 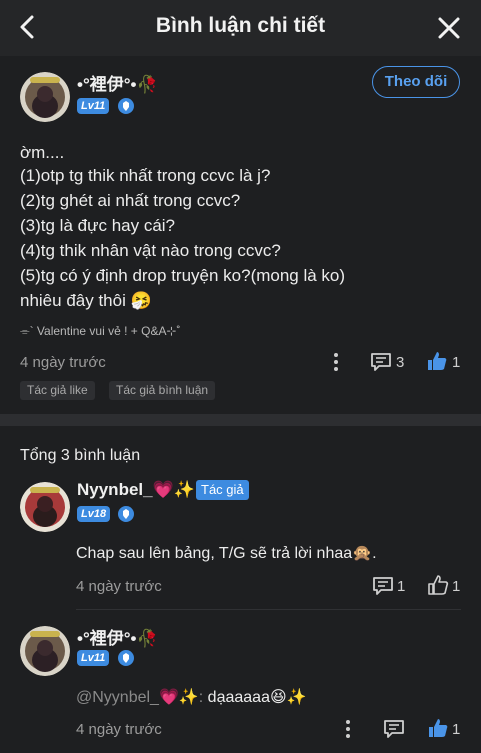 What do you see at coordinates (100, 331) in the screenshot?
I see `post-signature: ⌯` Valentine vui vẻ ! + Q&A⊹˚` at bounding box center [100, 331].